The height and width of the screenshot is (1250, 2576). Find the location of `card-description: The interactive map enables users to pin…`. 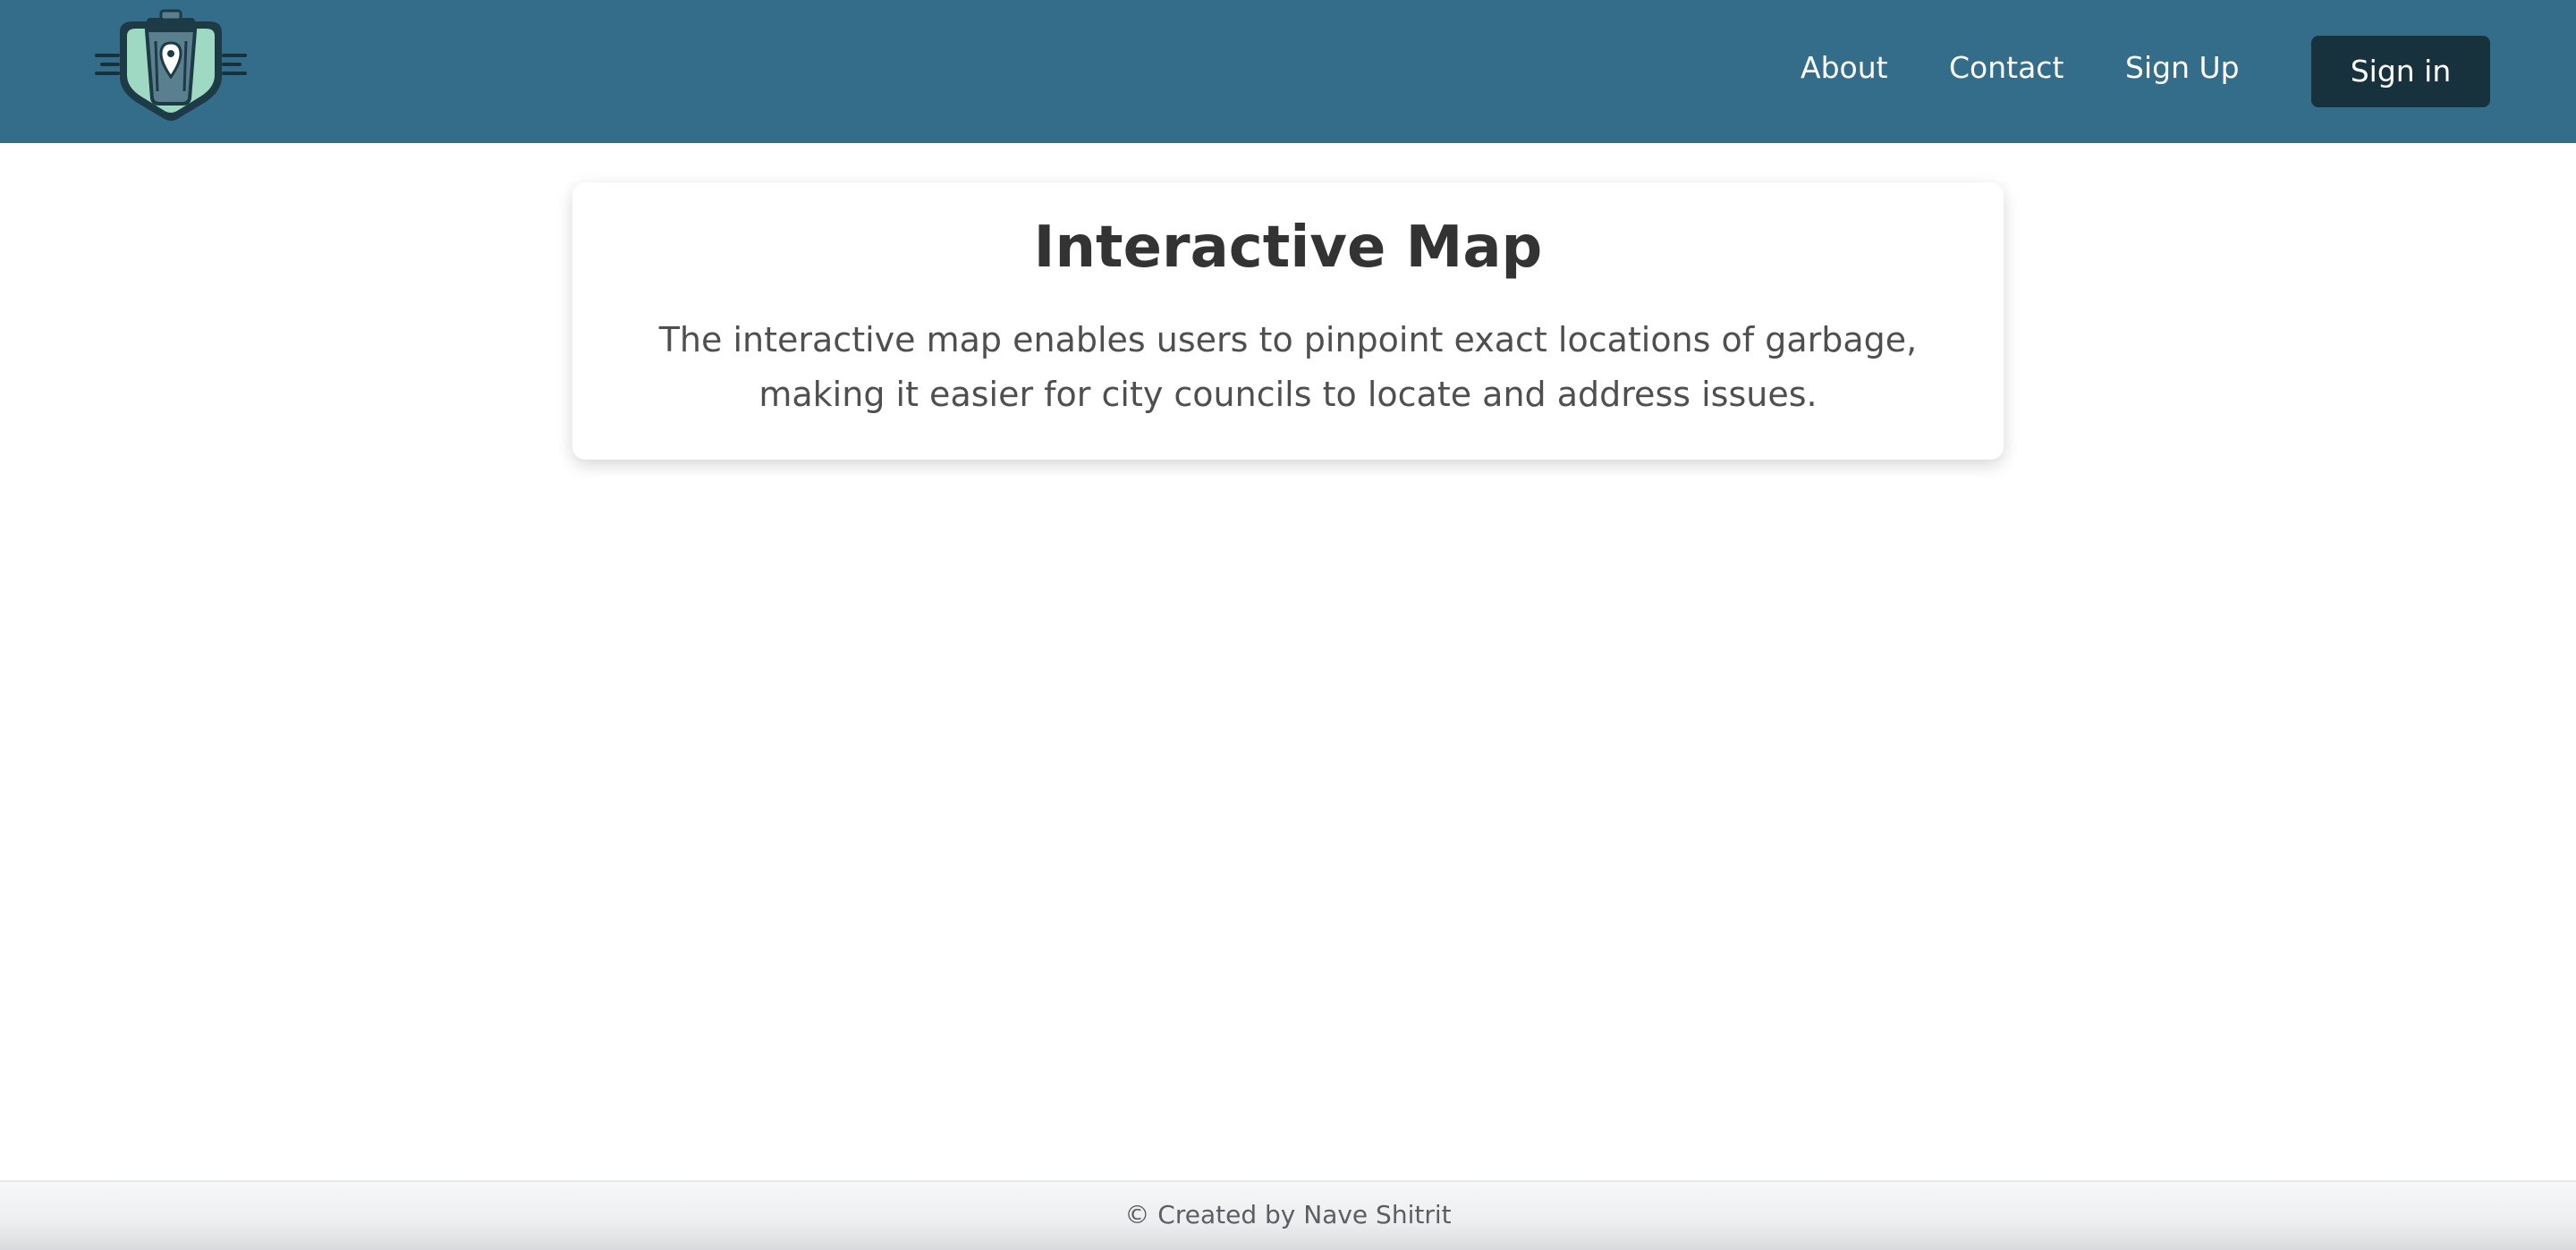

card-description: The interactive map enables users to pin… is located at coordinates (1288, 367).